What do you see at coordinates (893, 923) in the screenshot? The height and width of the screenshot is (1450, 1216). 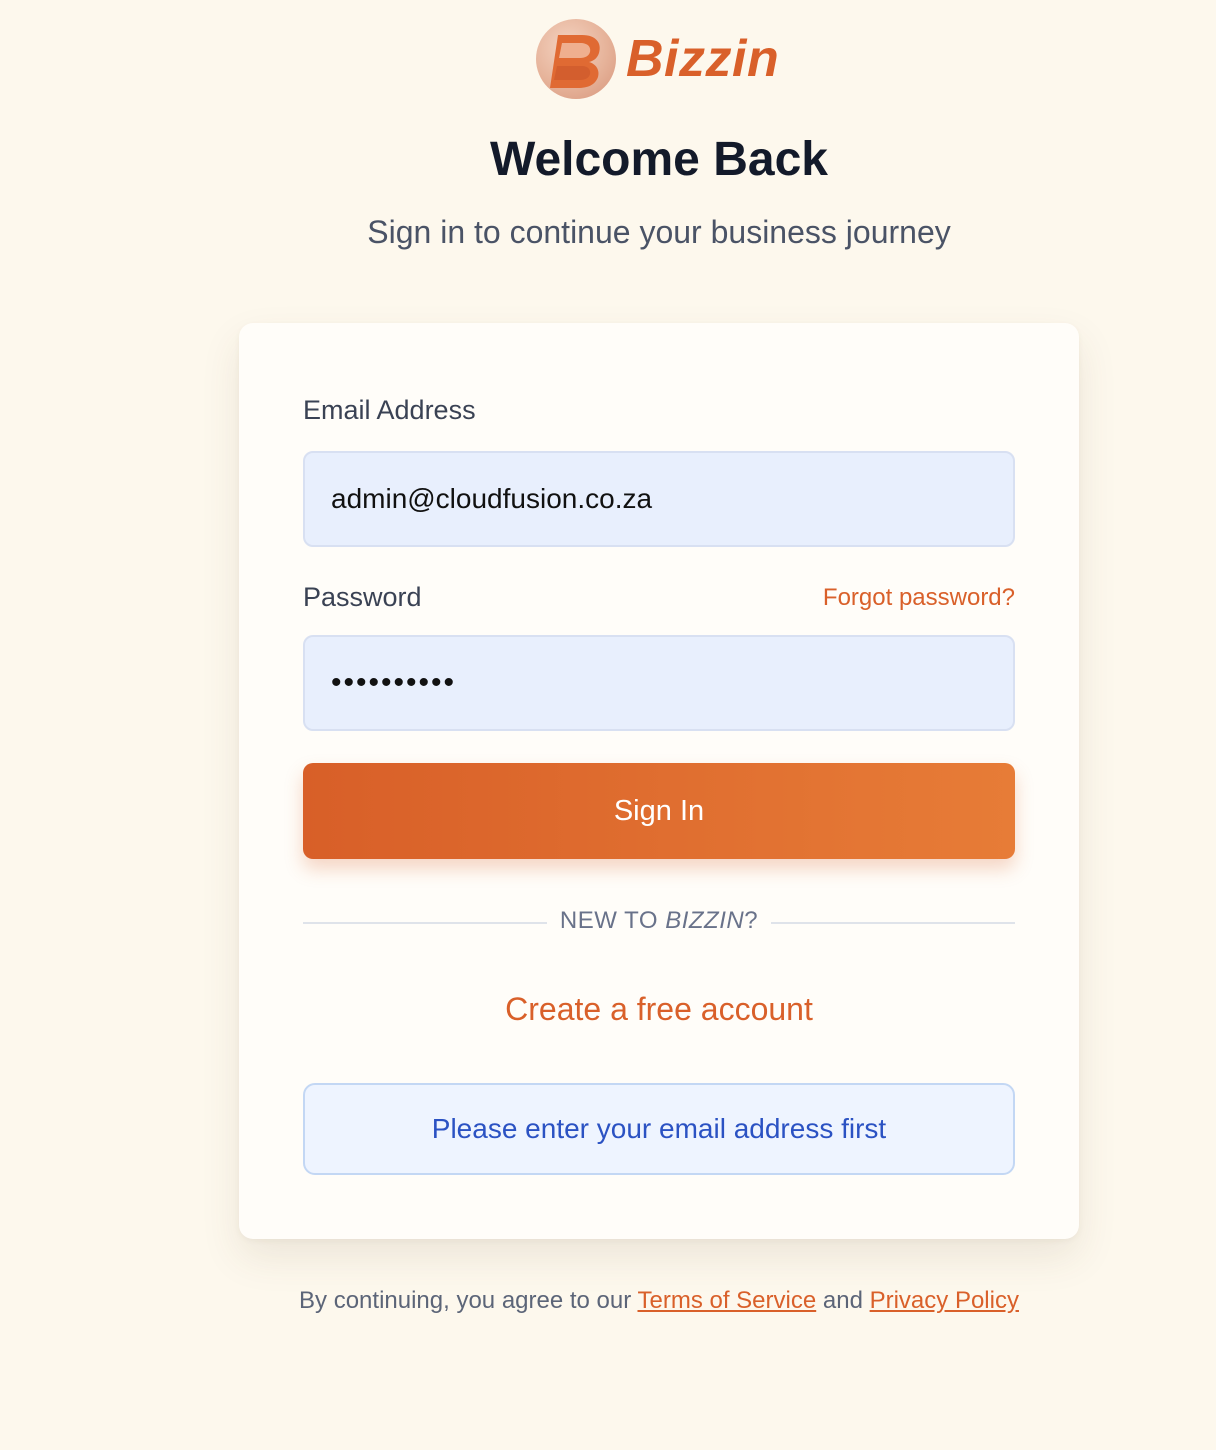 I see `divider-line-right` at bounding box center [893, 923].